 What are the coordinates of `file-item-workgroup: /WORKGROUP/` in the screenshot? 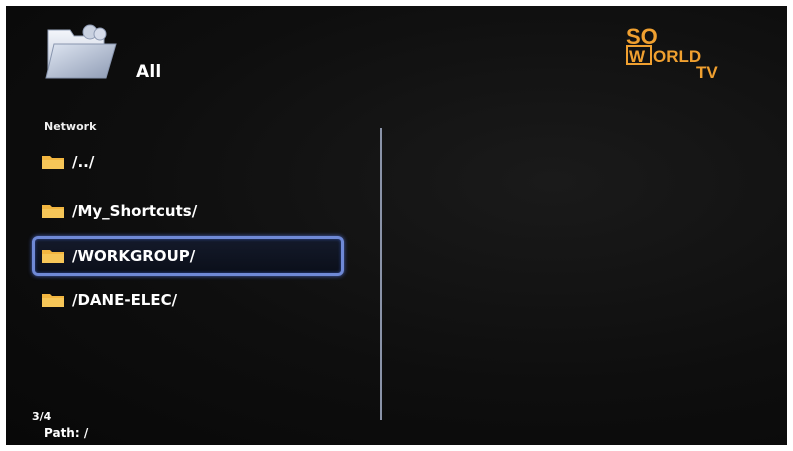 It's located at (188, 256).